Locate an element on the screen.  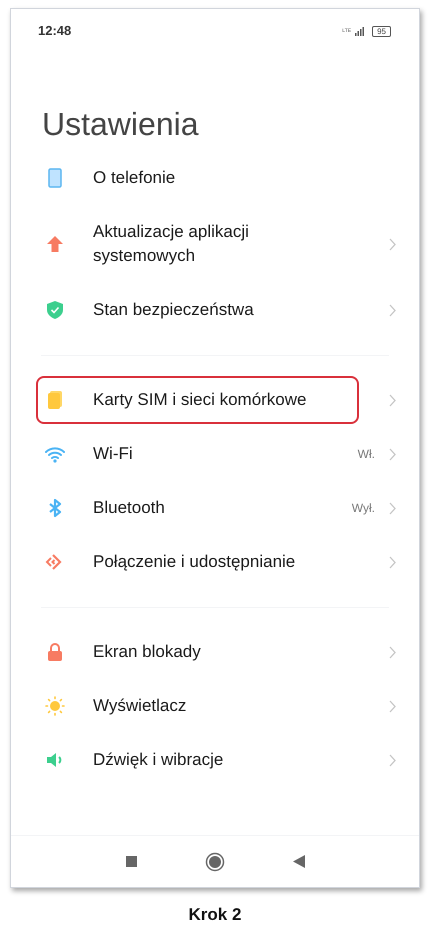
item-label: Bluetooth is located at coordinates (129, 508).